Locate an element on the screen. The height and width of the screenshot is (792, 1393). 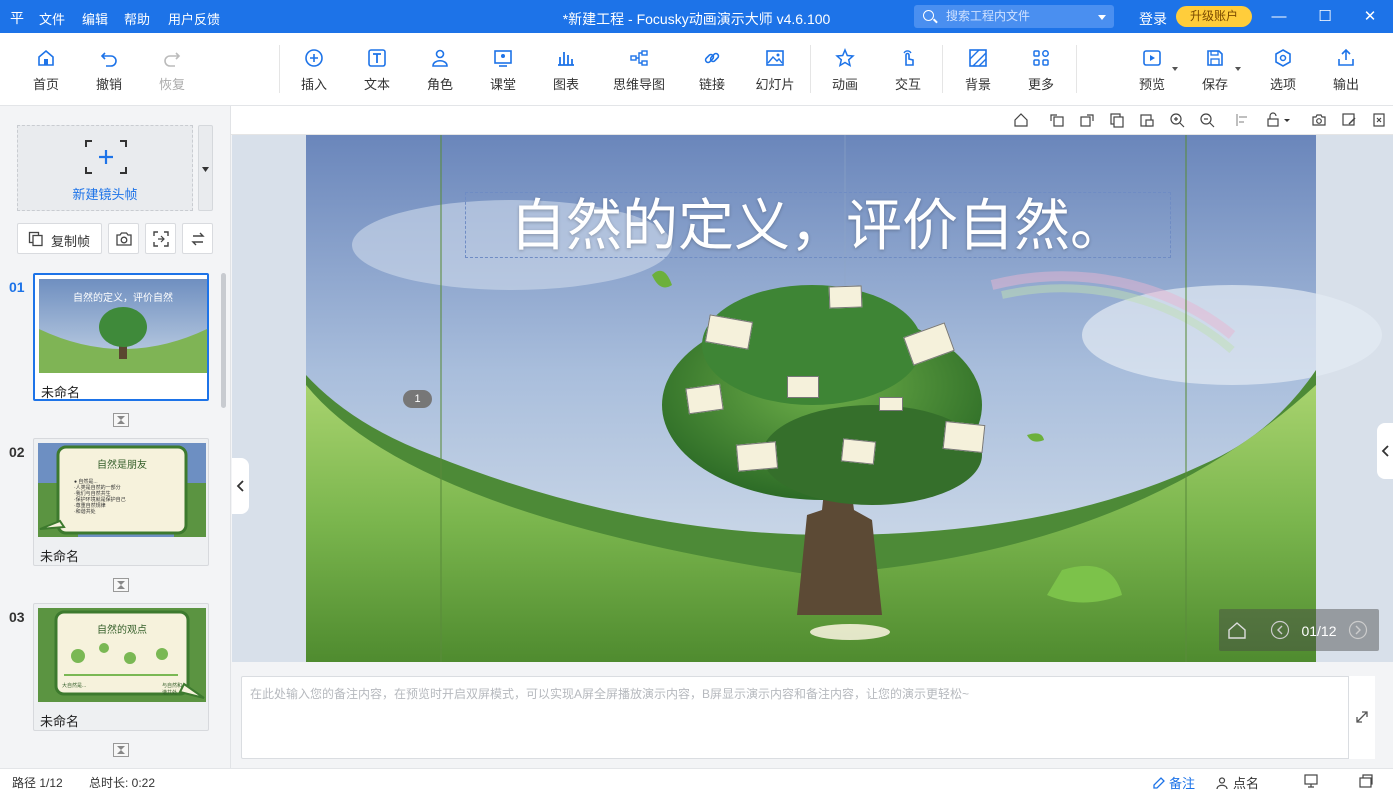
home-nav-icon is located at coordinates (1237, 630).